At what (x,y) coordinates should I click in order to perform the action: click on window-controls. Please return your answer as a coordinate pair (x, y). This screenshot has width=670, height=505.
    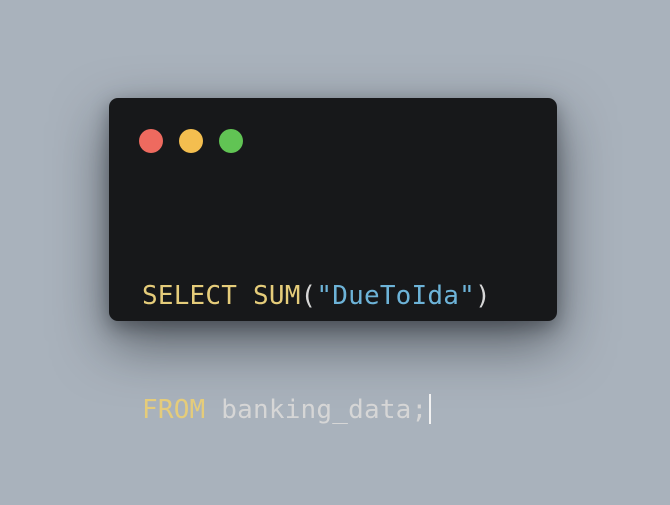
    Looking at the image, I should click on (191, 141).